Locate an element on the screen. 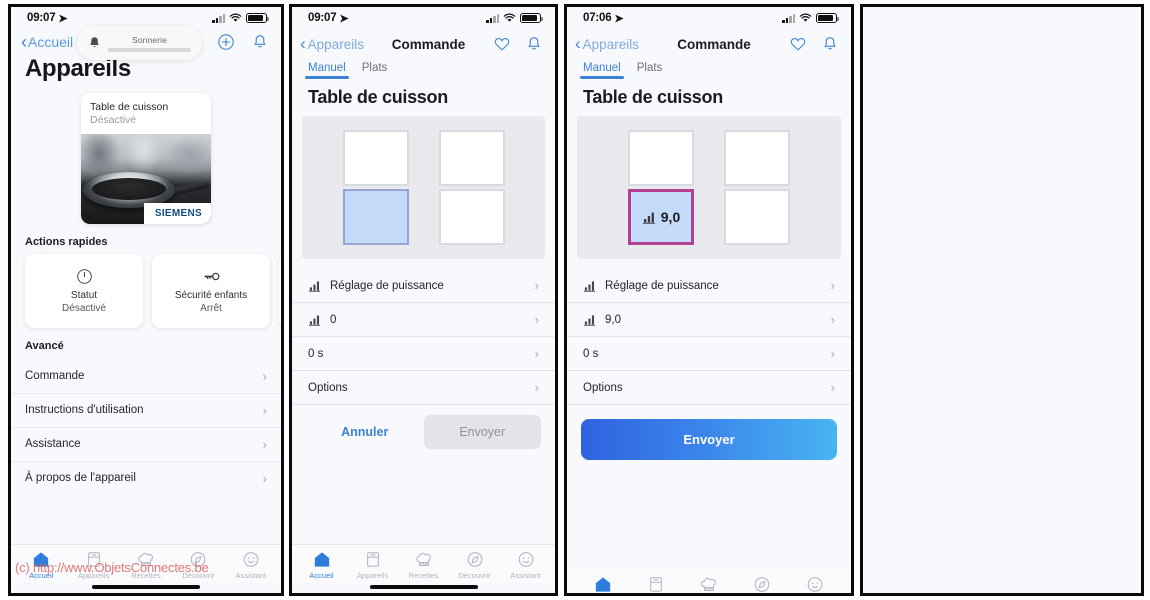 This screenshot has height=600, width=1150. send-button: Envoyer is located at coordinates (709, 439).